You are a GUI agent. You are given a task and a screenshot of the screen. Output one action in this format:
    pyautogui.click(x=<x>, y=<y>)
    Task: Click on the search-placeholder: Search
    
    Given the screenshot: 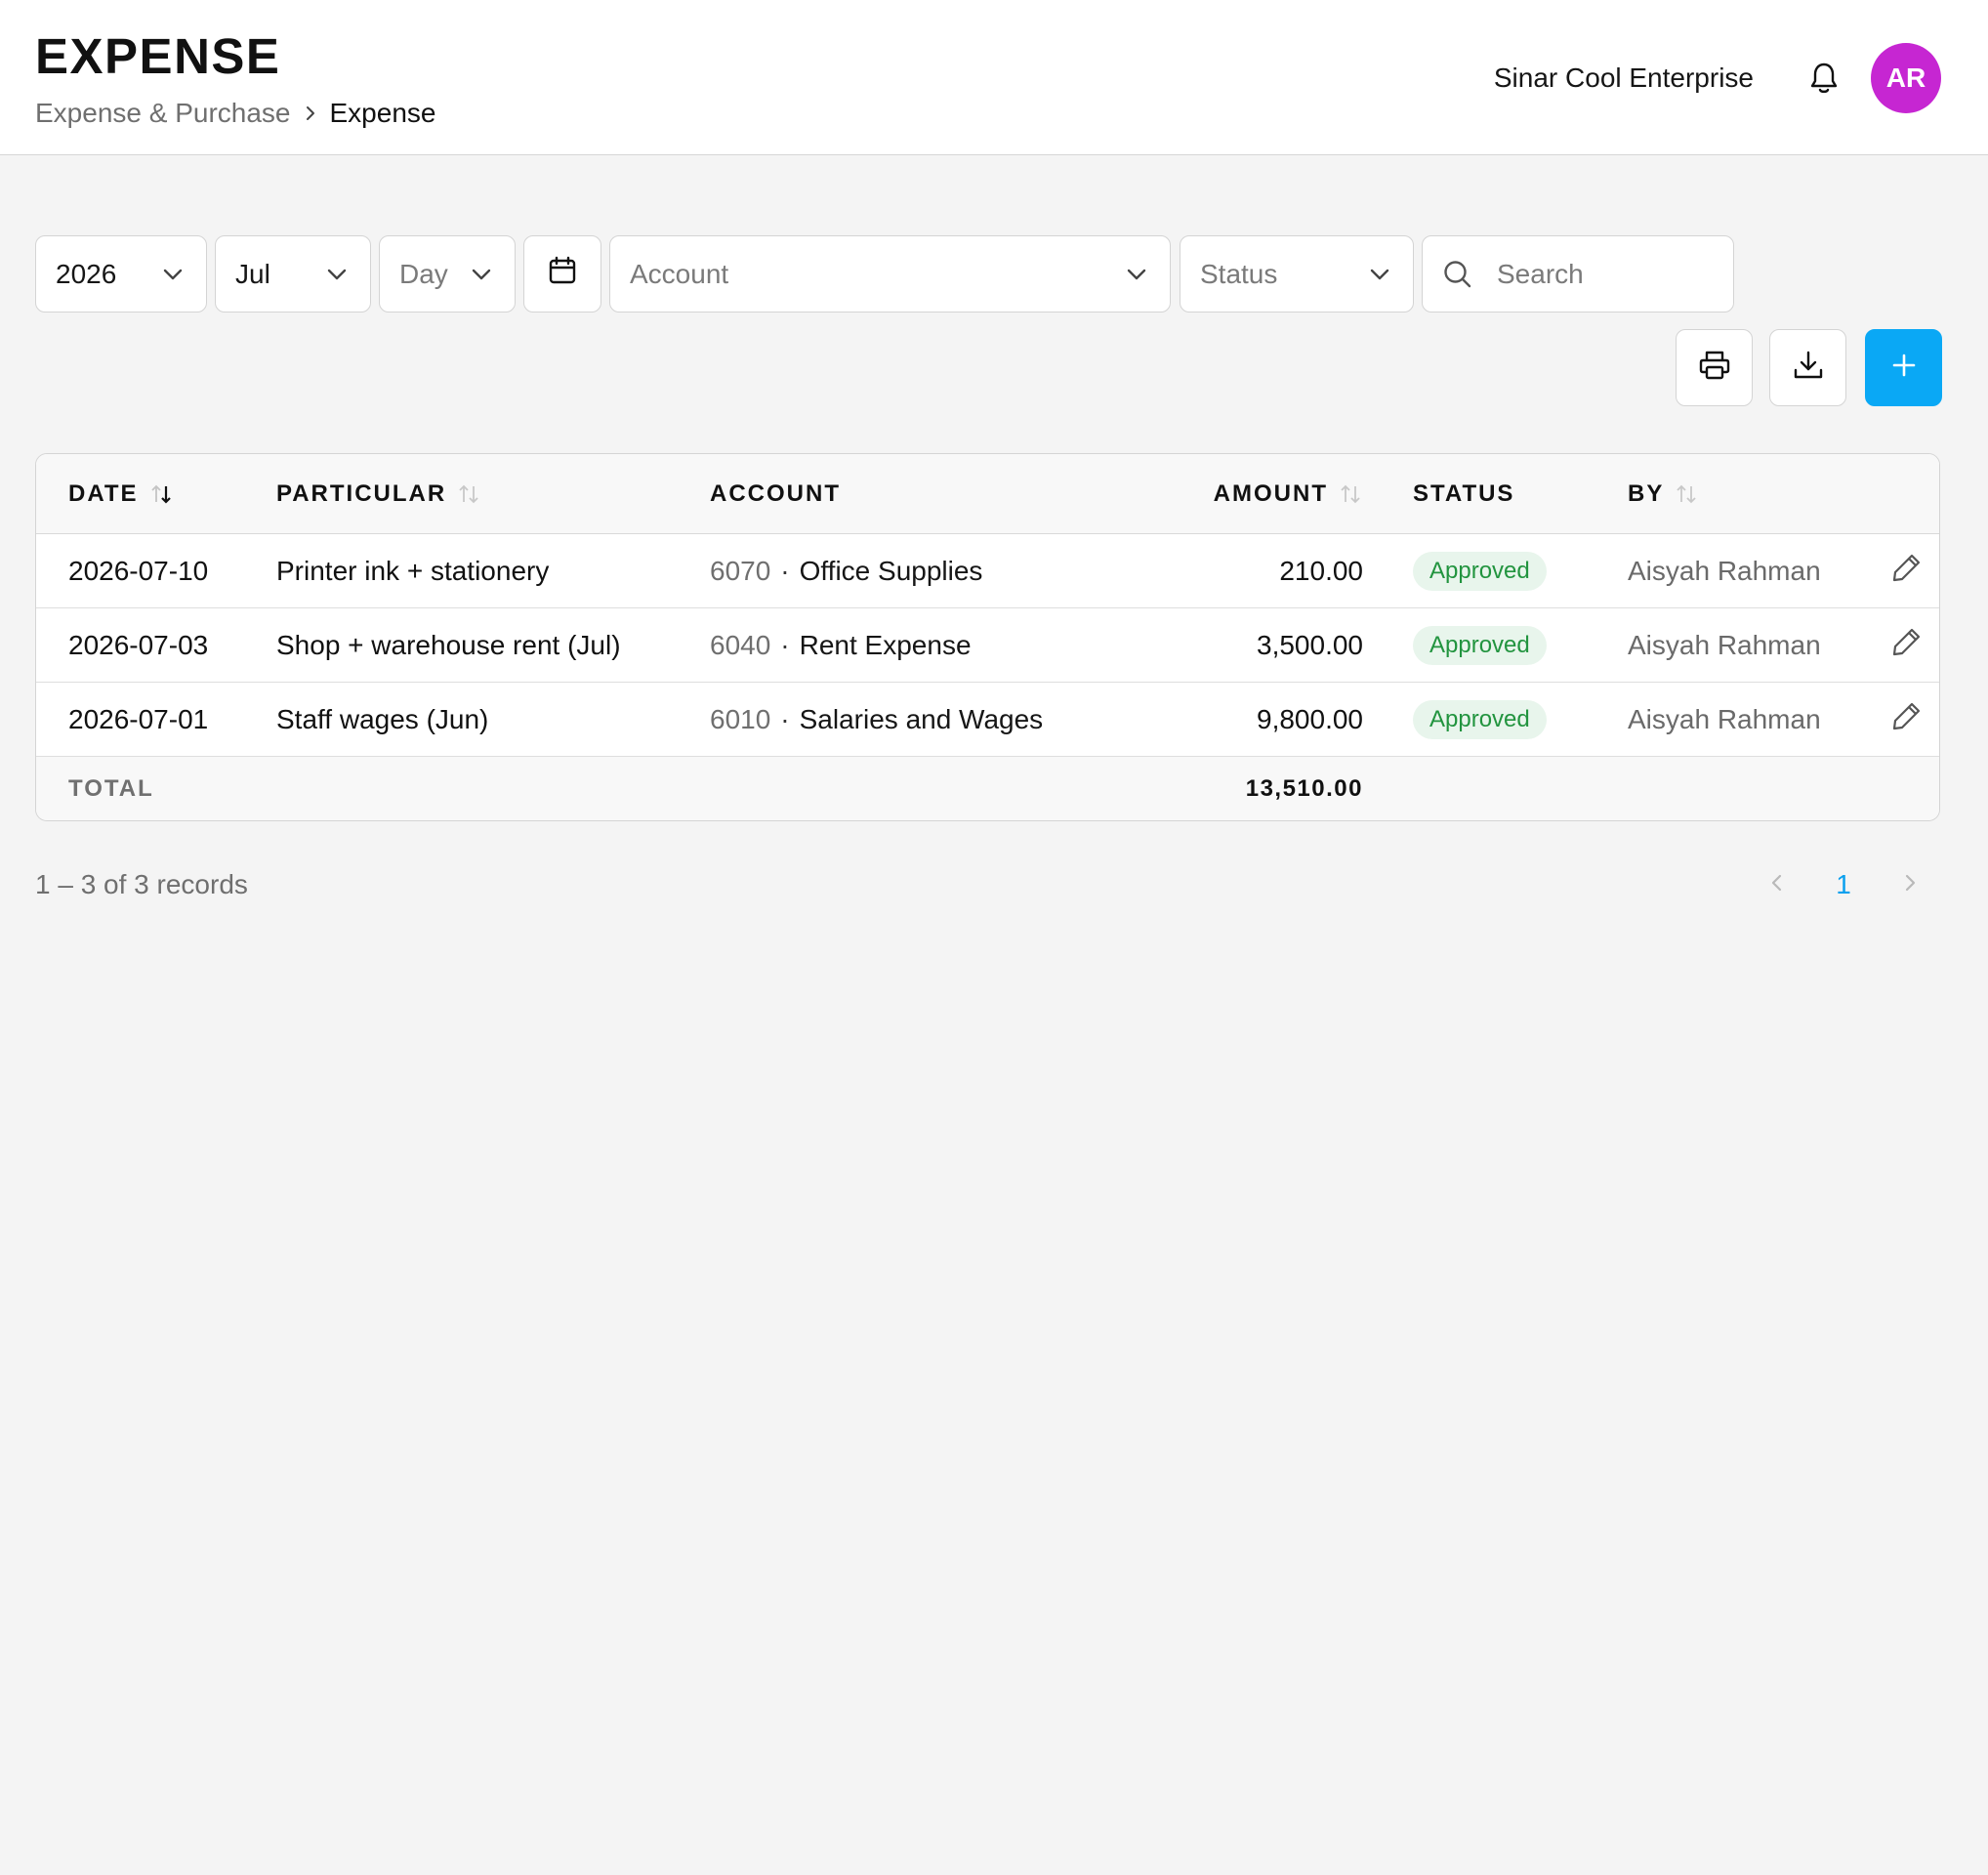 What is the action you would take?
    pyautogui.click(x=1540, y=273)
    